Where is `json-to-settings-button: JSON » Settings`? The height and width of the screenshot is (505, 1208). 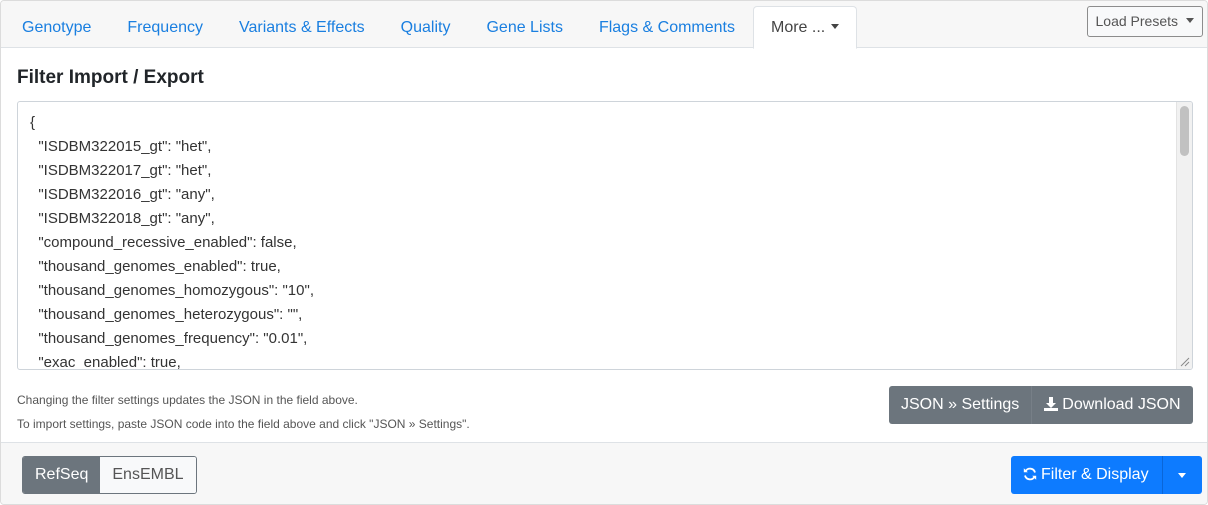 json-to-settings-button: JSON » Settings is located at coordinates (960, 405).